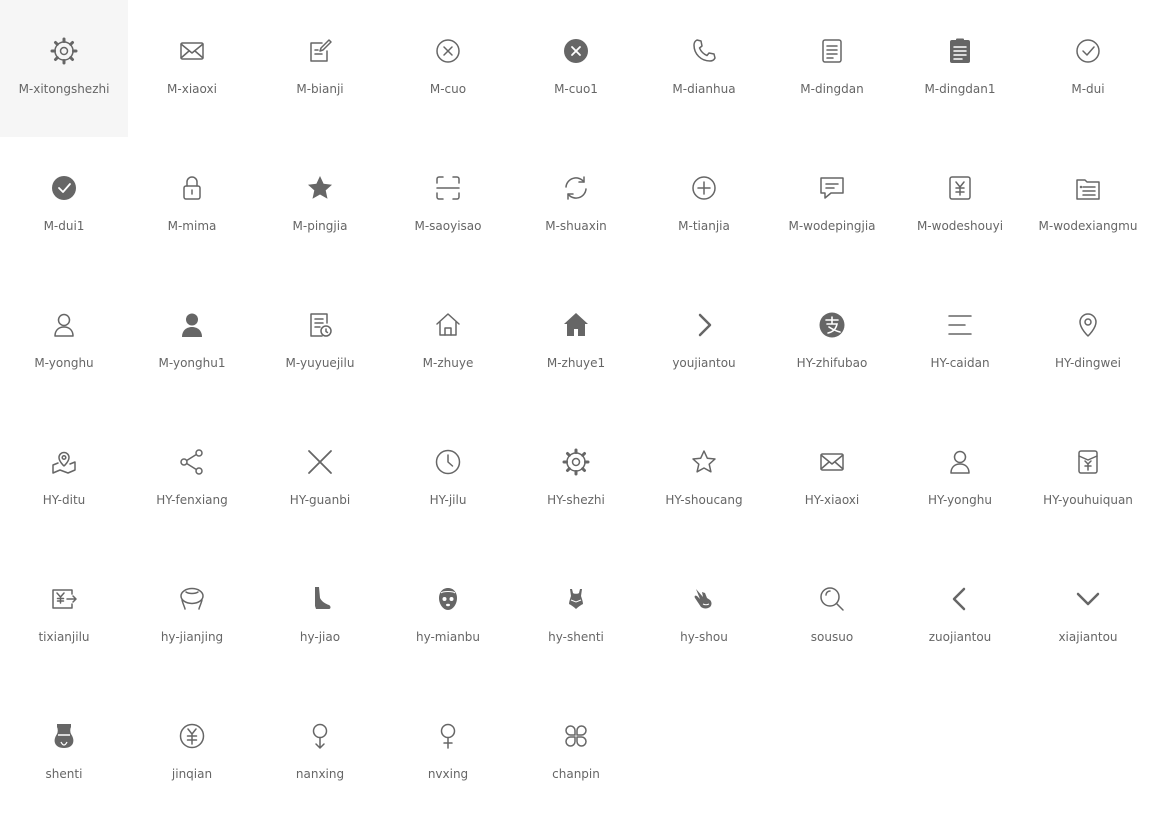 The width and height of the screenshot is (1152, 822). I want to click on menu-icon, so click(960, 325).